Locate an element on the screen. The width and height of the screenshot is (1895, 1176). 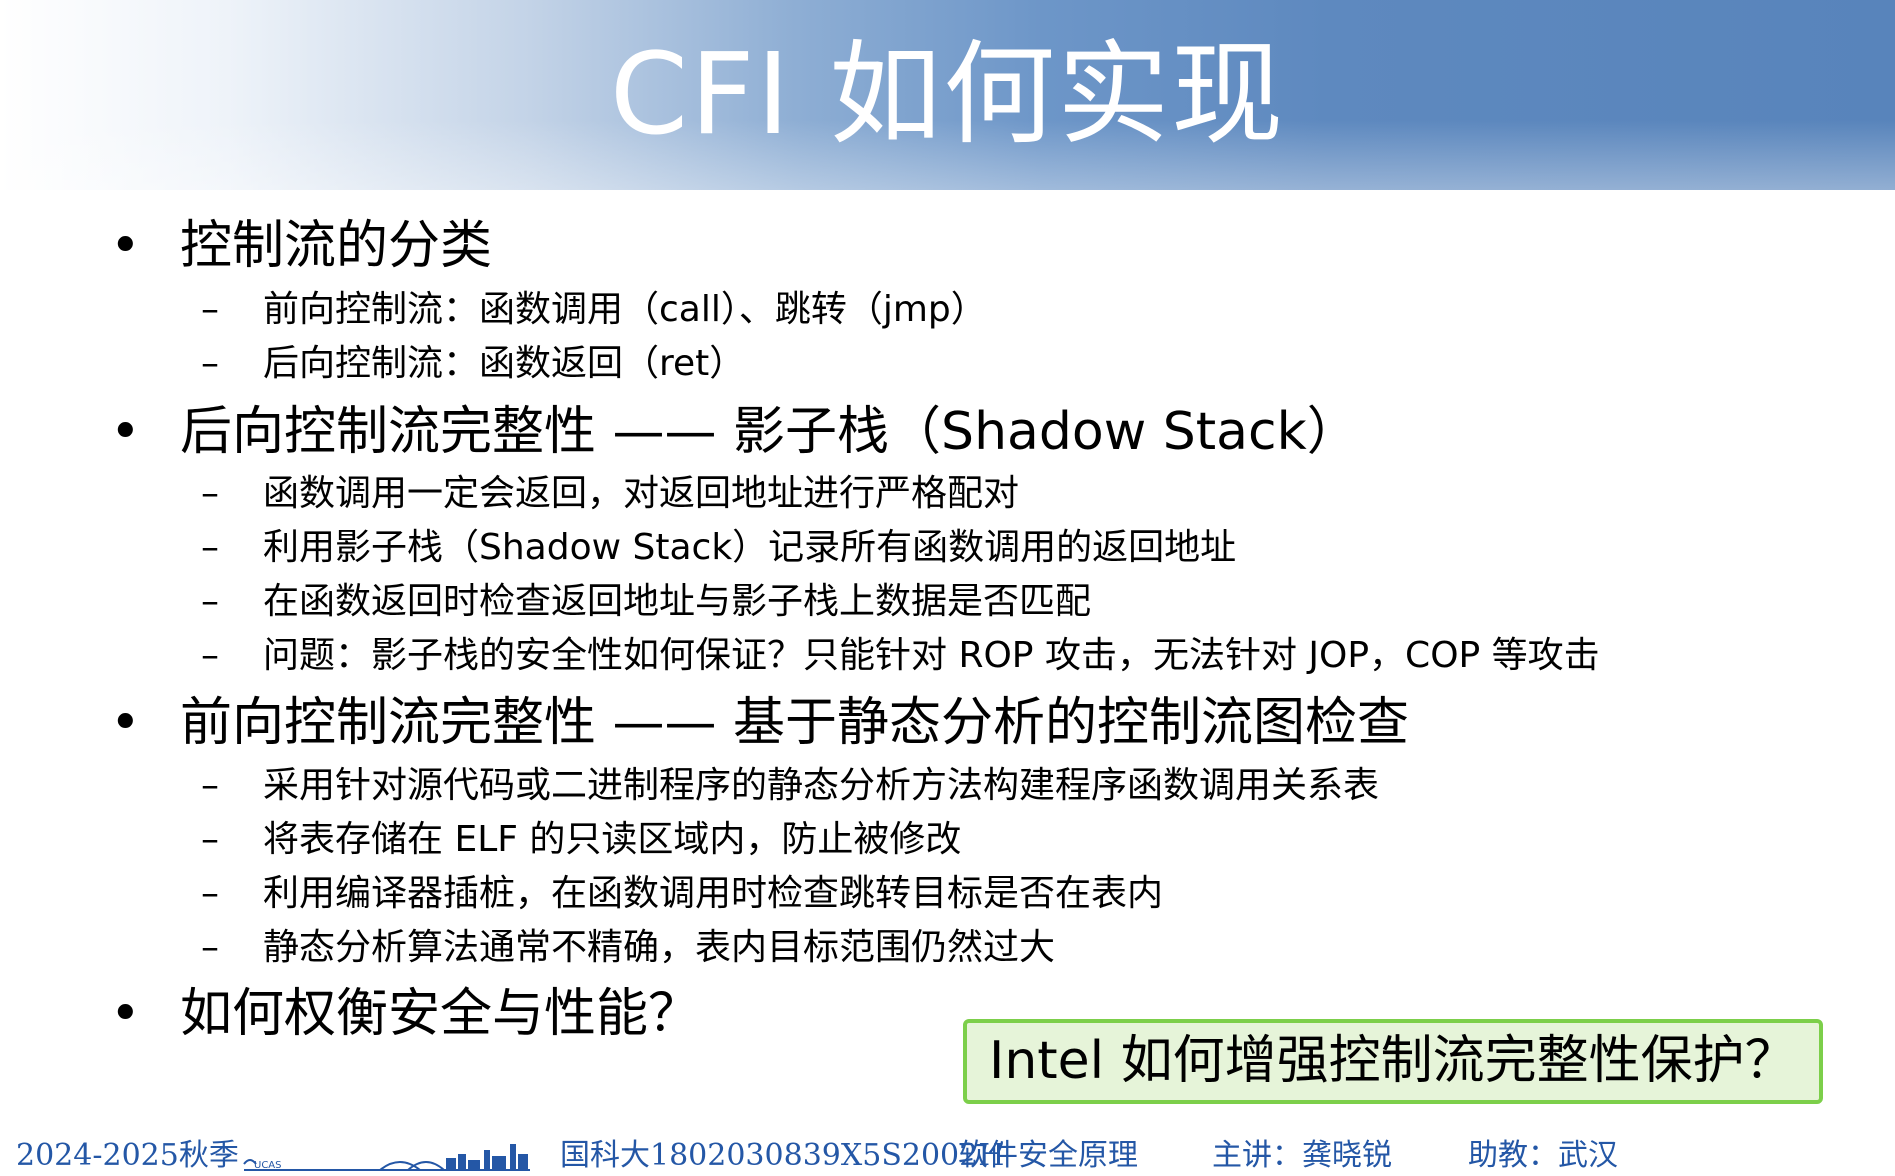
slide-title: CFI 如何实现 is located at coordinates (947, 95).